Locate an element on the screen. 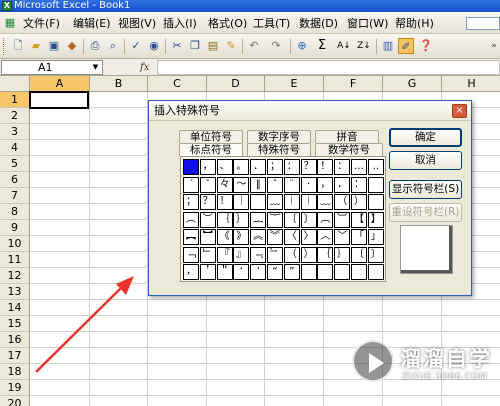 The width and height of the screenshot is (500, 406). symbol-cell: ︻ is located at coordinates (191, 237).